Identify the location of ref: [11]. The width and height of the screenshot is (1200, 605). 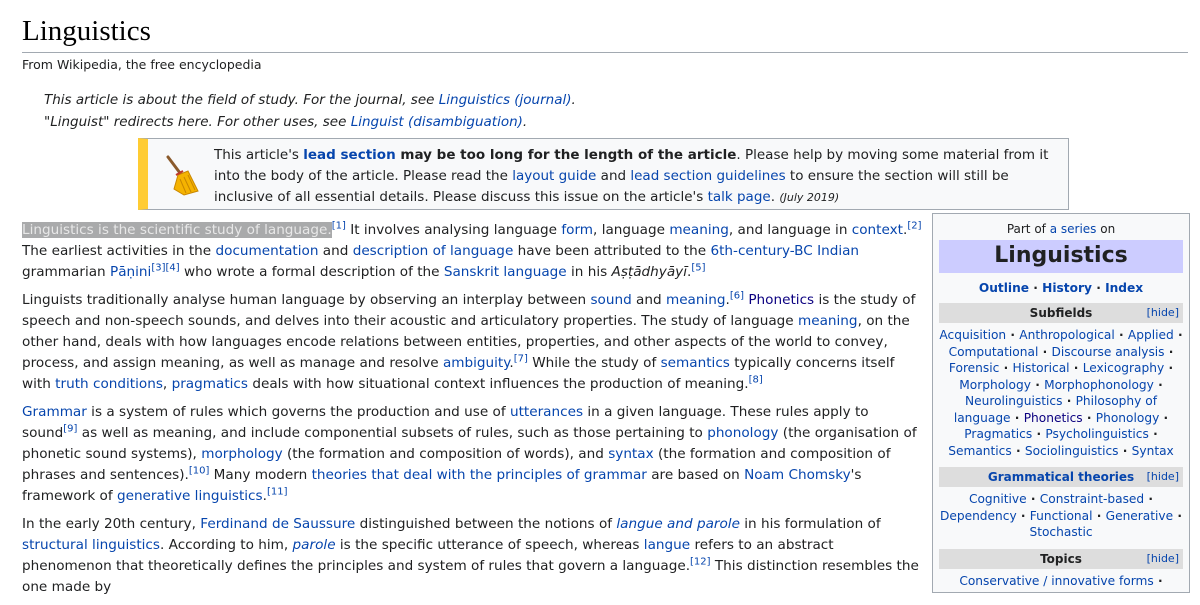
(277, 491).